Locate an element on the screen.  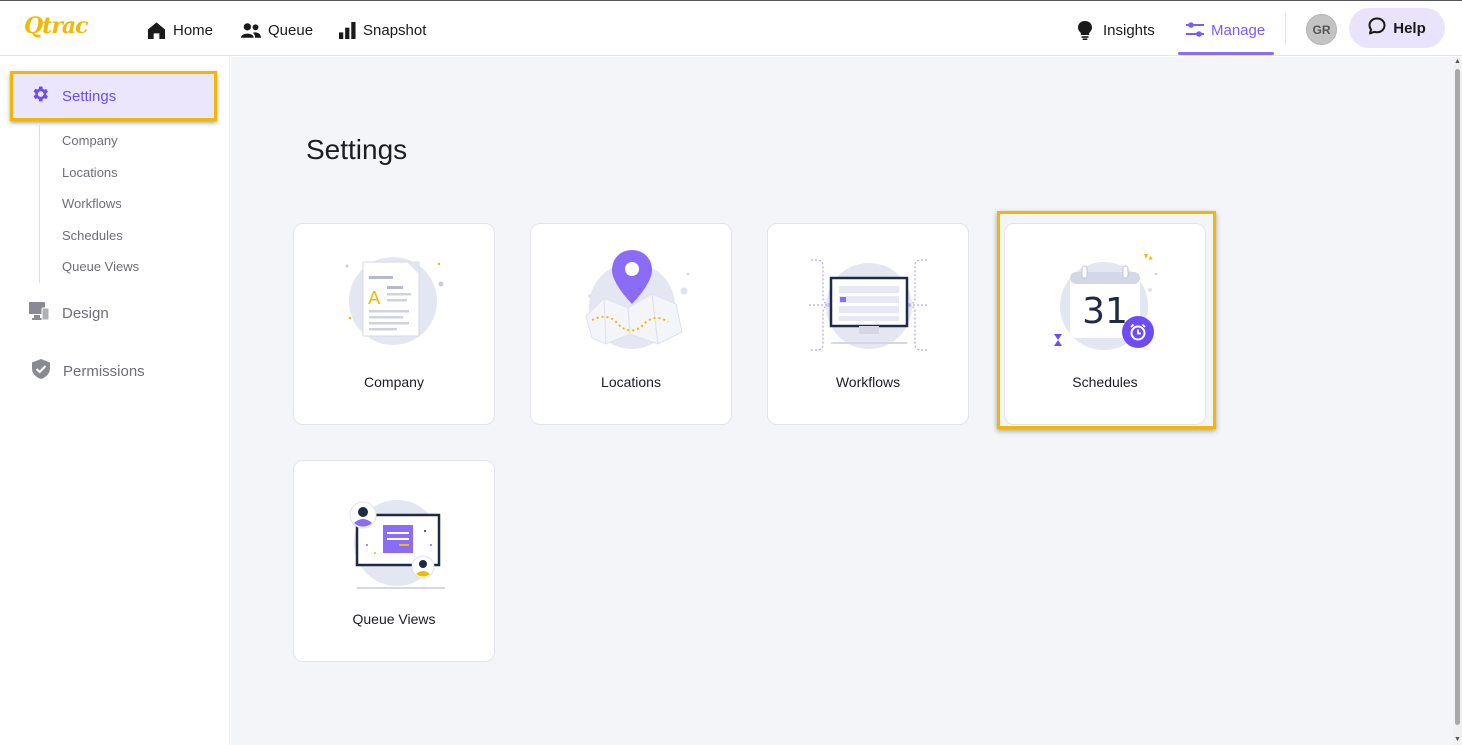
scroll-down-arrow-icon: ▼ is located at coordinates (1457, 739).